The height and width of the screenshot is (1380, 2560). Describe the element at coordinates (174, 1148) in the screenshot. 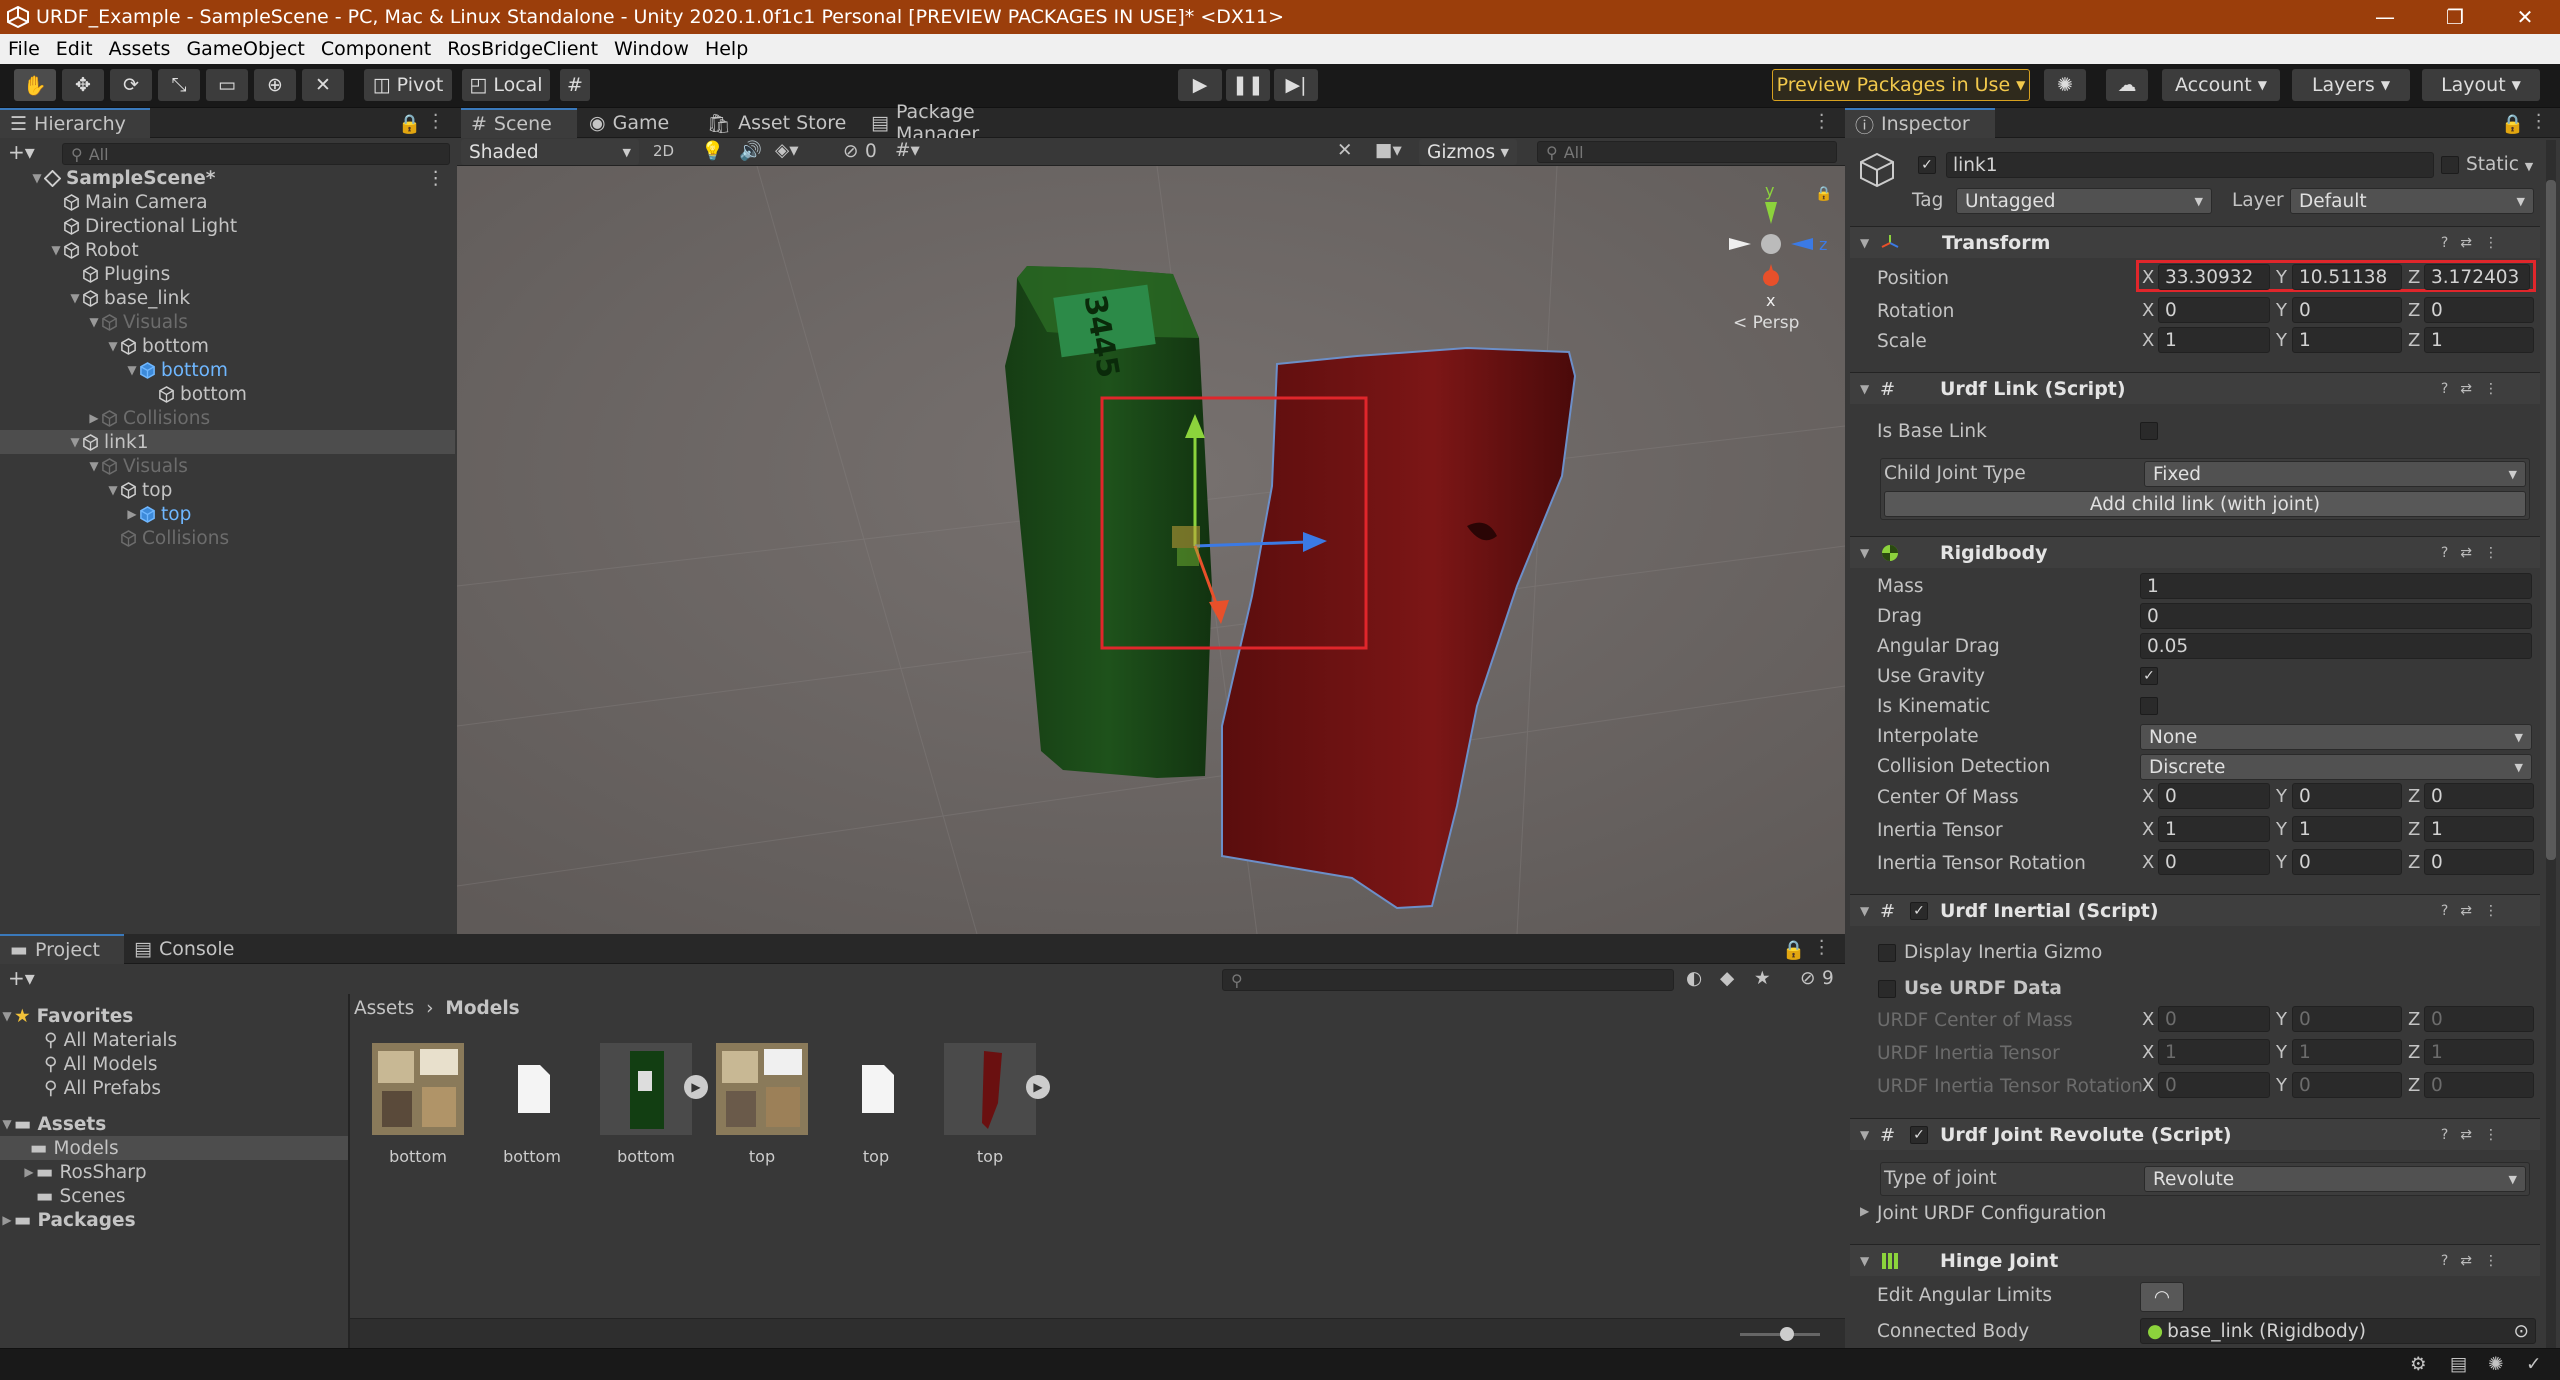

I see `folder-models: ▬ Models` at that location.